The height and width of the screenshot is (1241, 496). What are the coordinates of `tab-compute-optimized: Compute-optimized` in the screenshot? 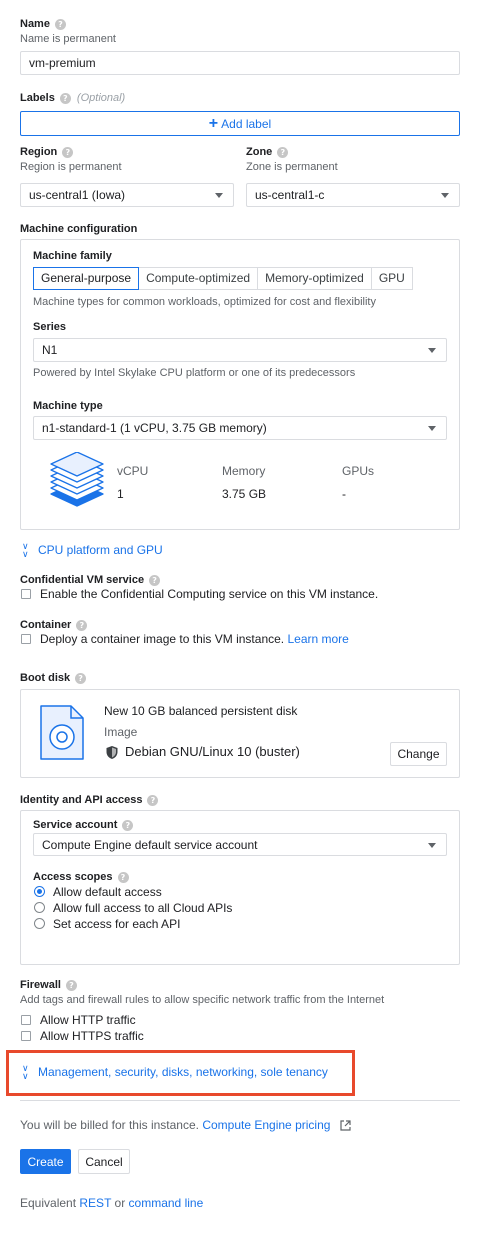 It's located at (199, 278).